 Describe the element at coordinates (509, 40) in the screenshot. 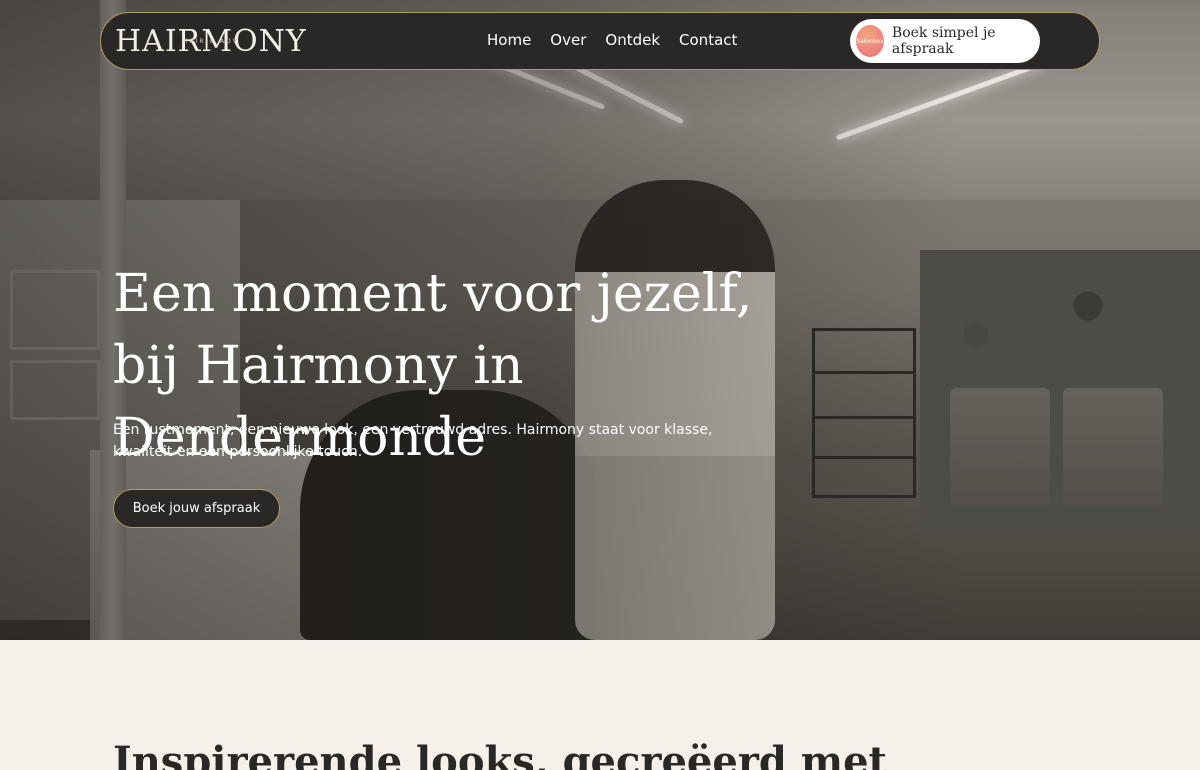

I see `nav-link-home: Home` at that location.